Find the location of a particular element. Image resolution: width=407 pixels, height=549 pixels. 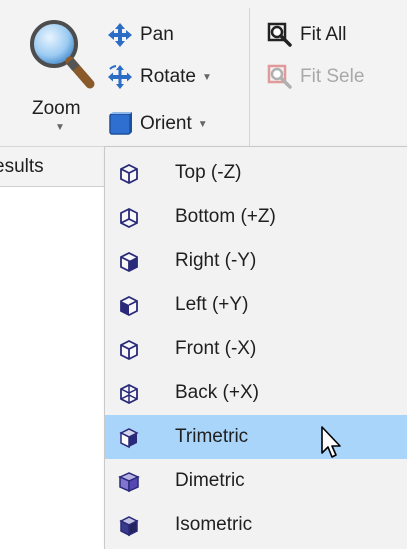

zoom-label: Zoom is located at coordinates (56, 108).